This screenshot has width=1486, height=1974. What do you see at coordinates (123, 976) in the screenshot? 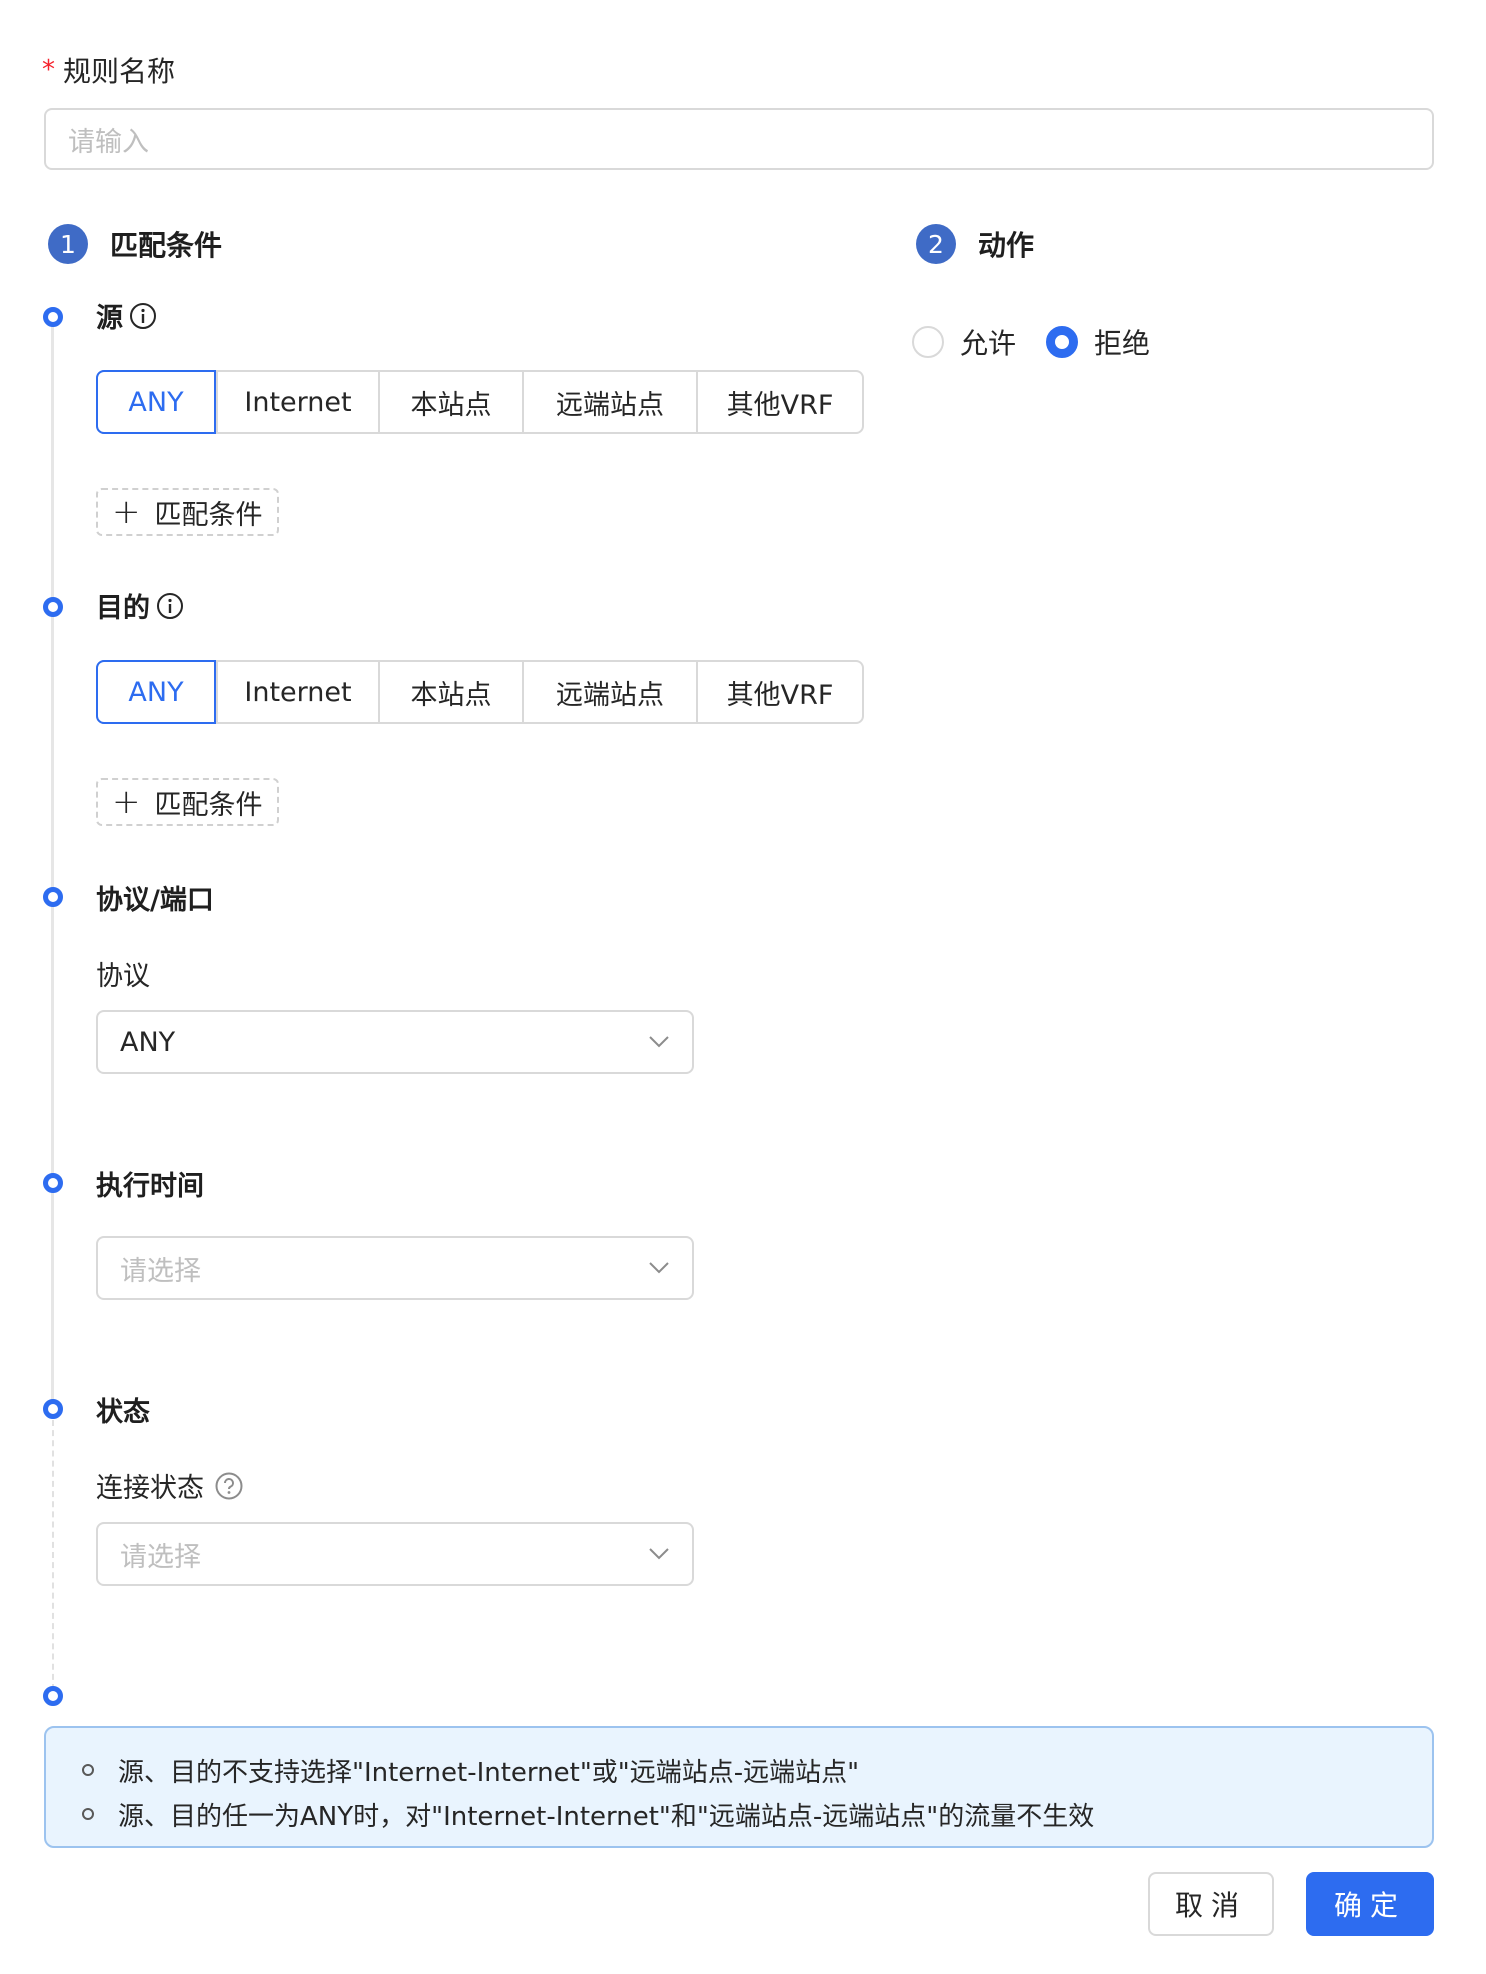
I see `protocol-label: 协议` at bounding box center [123, 976].